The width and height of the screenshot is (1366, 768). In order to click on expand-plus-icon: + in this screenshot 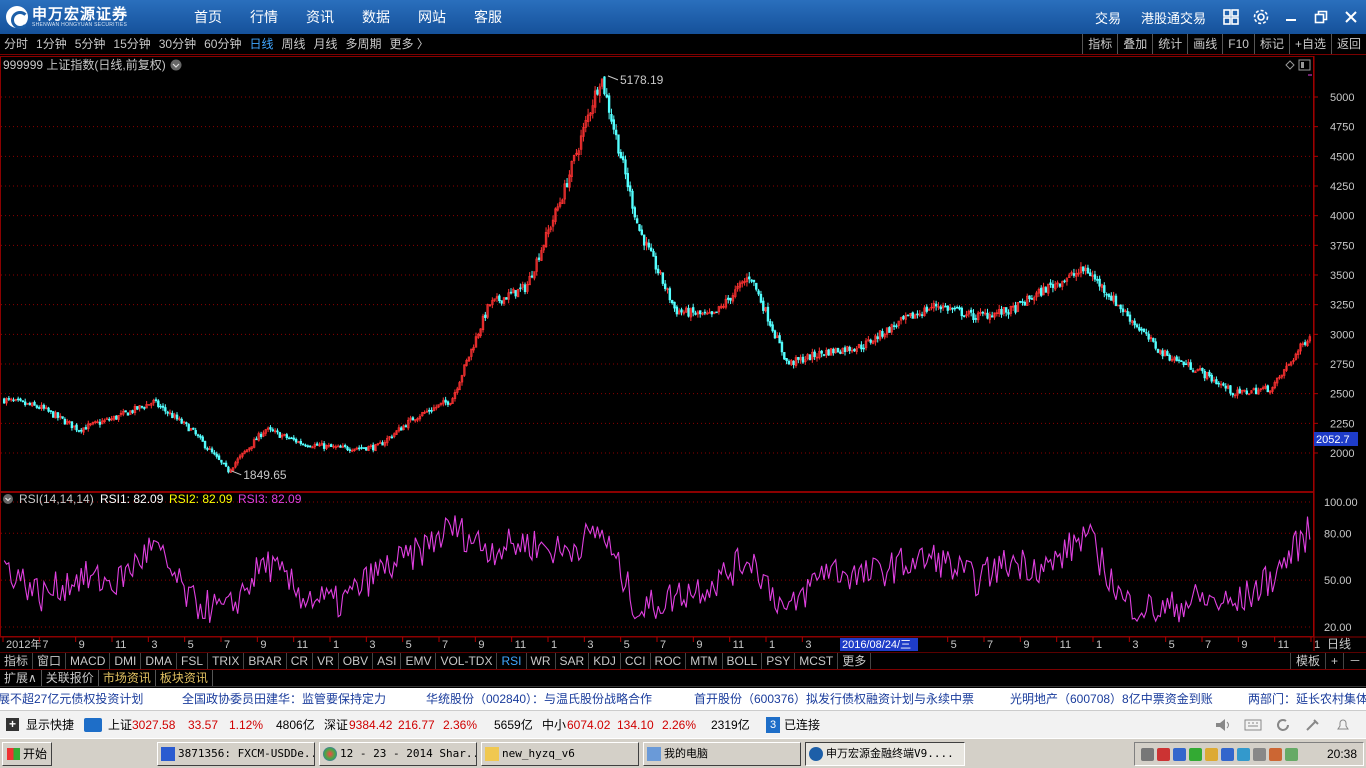, I will do `click(12, 724)`.